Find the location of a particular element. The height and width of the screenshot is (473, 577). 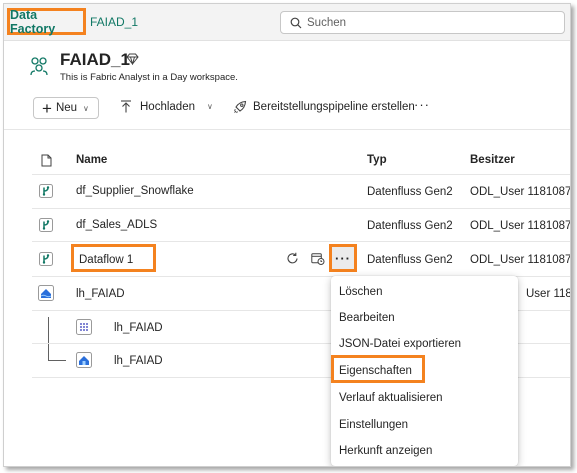

item-name-link: df_Supplier_Snowflake is located at coordinates (135, 191).